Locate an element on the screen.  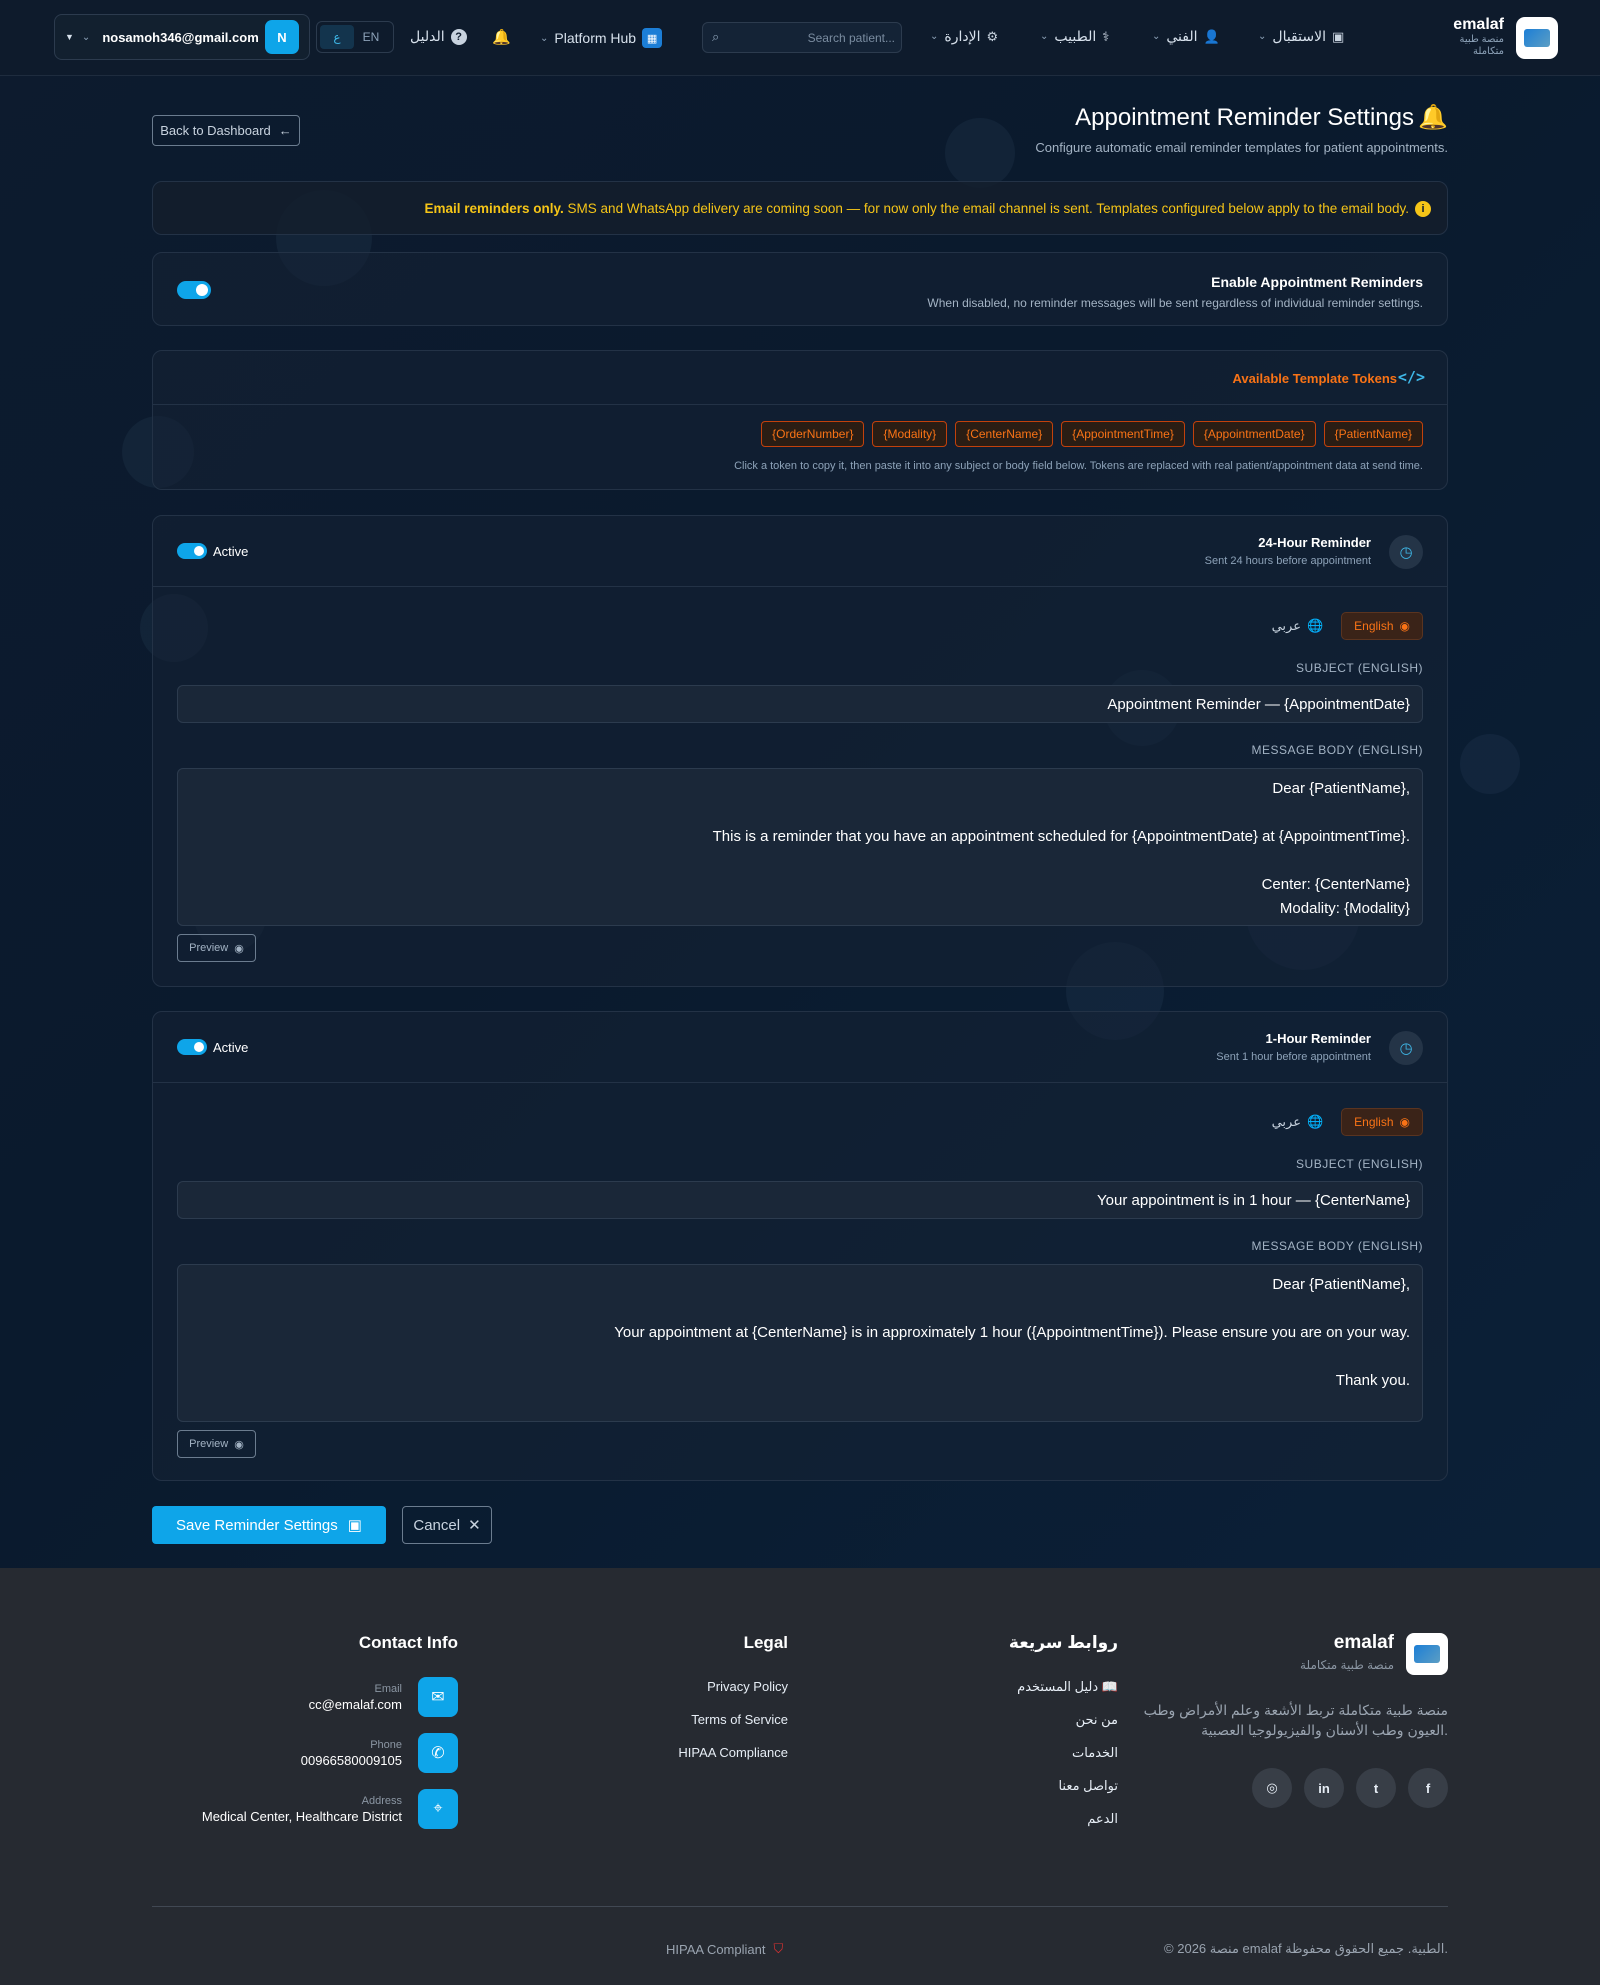
info-icon: i is located at coordinates (1423, 209).